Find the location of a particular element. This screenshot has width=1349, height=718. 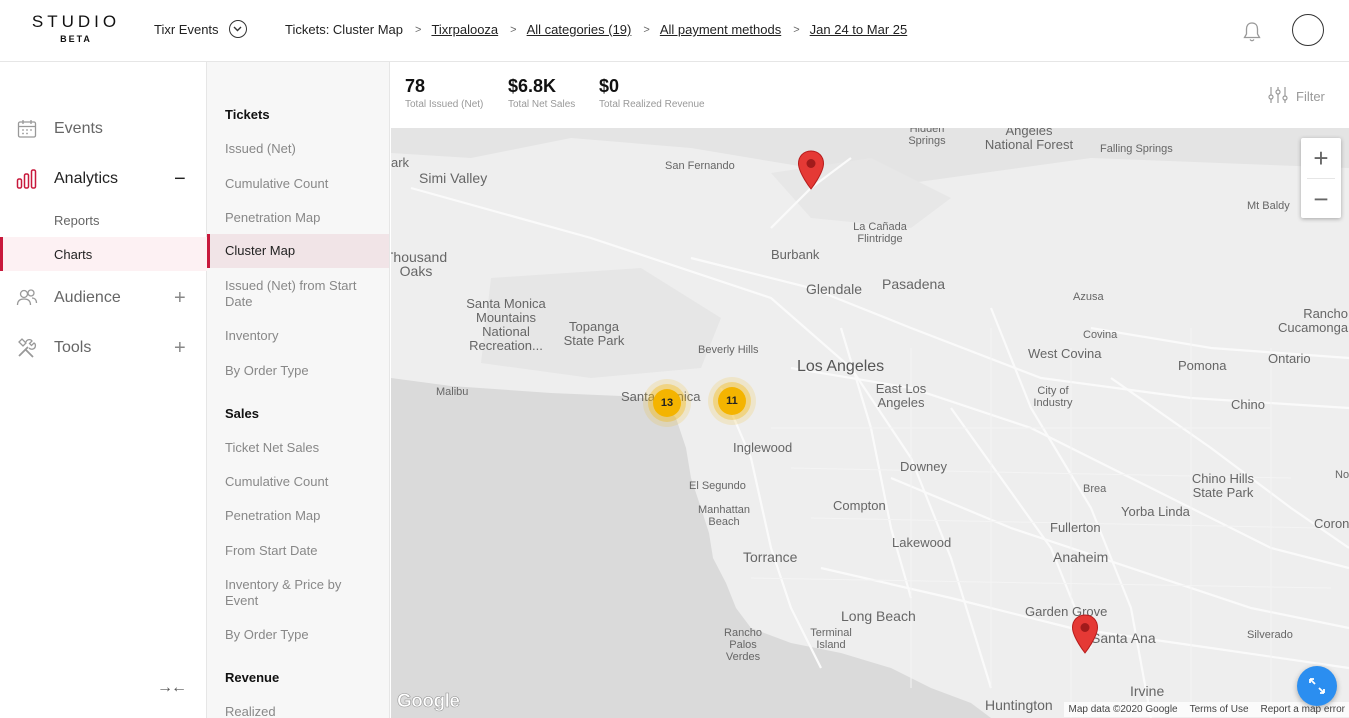

place-label: Los Angeles is located at coordinates (841, 366).